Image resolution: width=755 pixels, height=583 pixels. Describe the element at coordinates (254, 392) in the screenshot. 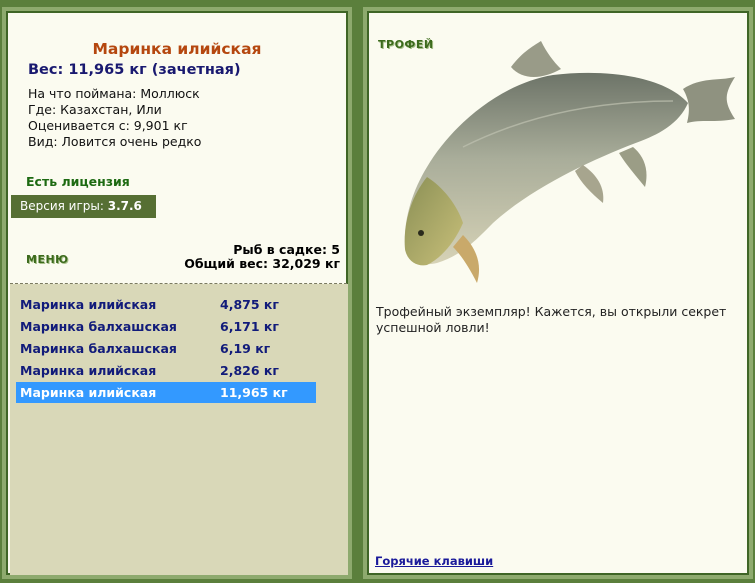

I see `catch-weight: 11,965 кг` at that location.